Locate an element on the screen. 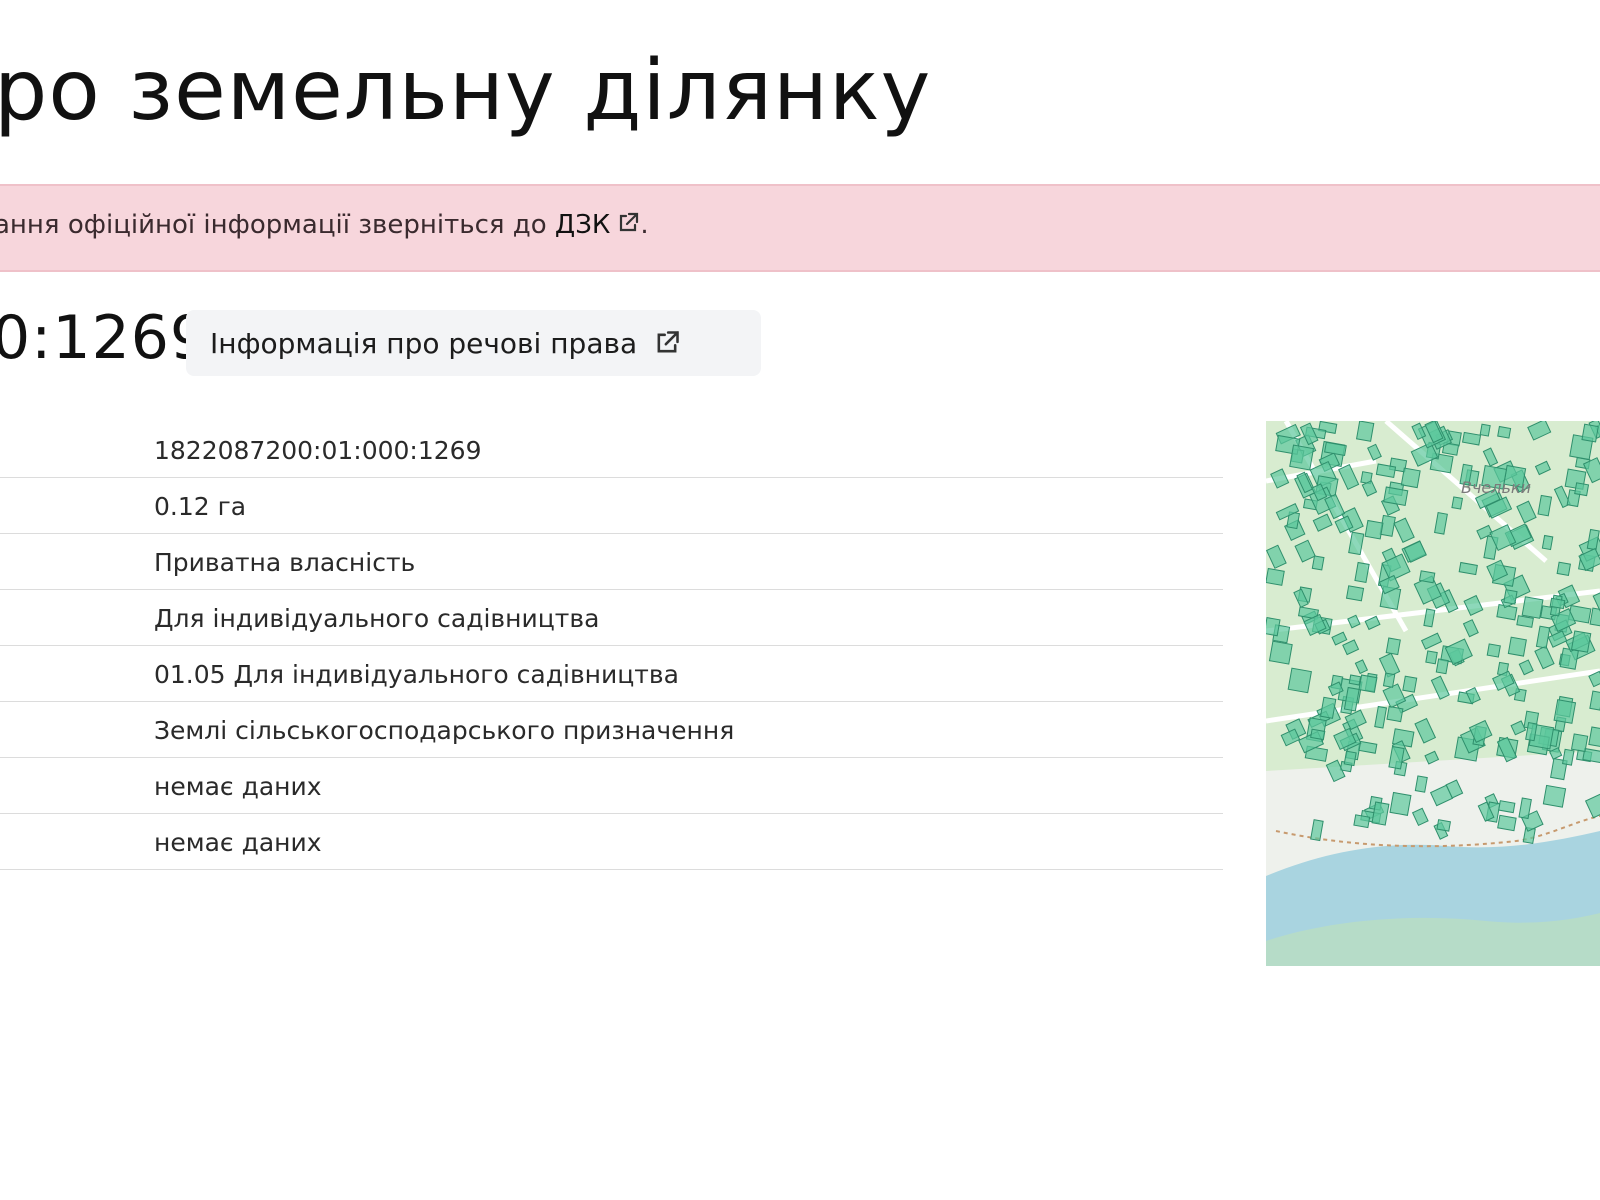 This screenshot has width=1600, height=1200. details-row-purpose: Для індивідуального садівництва is located at coordinates (611, 618).